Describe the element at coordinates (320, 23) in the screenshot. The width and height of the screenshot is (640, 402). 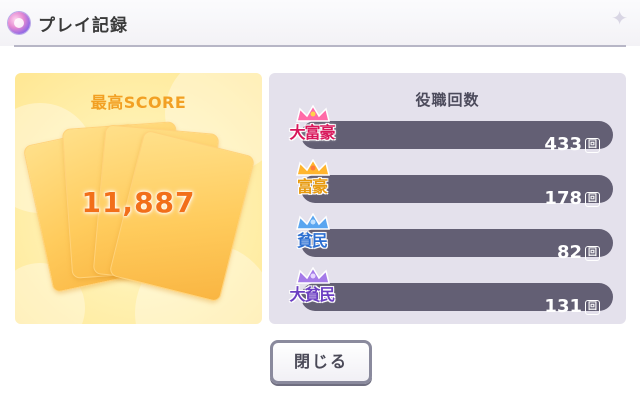
I see `dialog-header: プレイ記録 ✦` at that location.